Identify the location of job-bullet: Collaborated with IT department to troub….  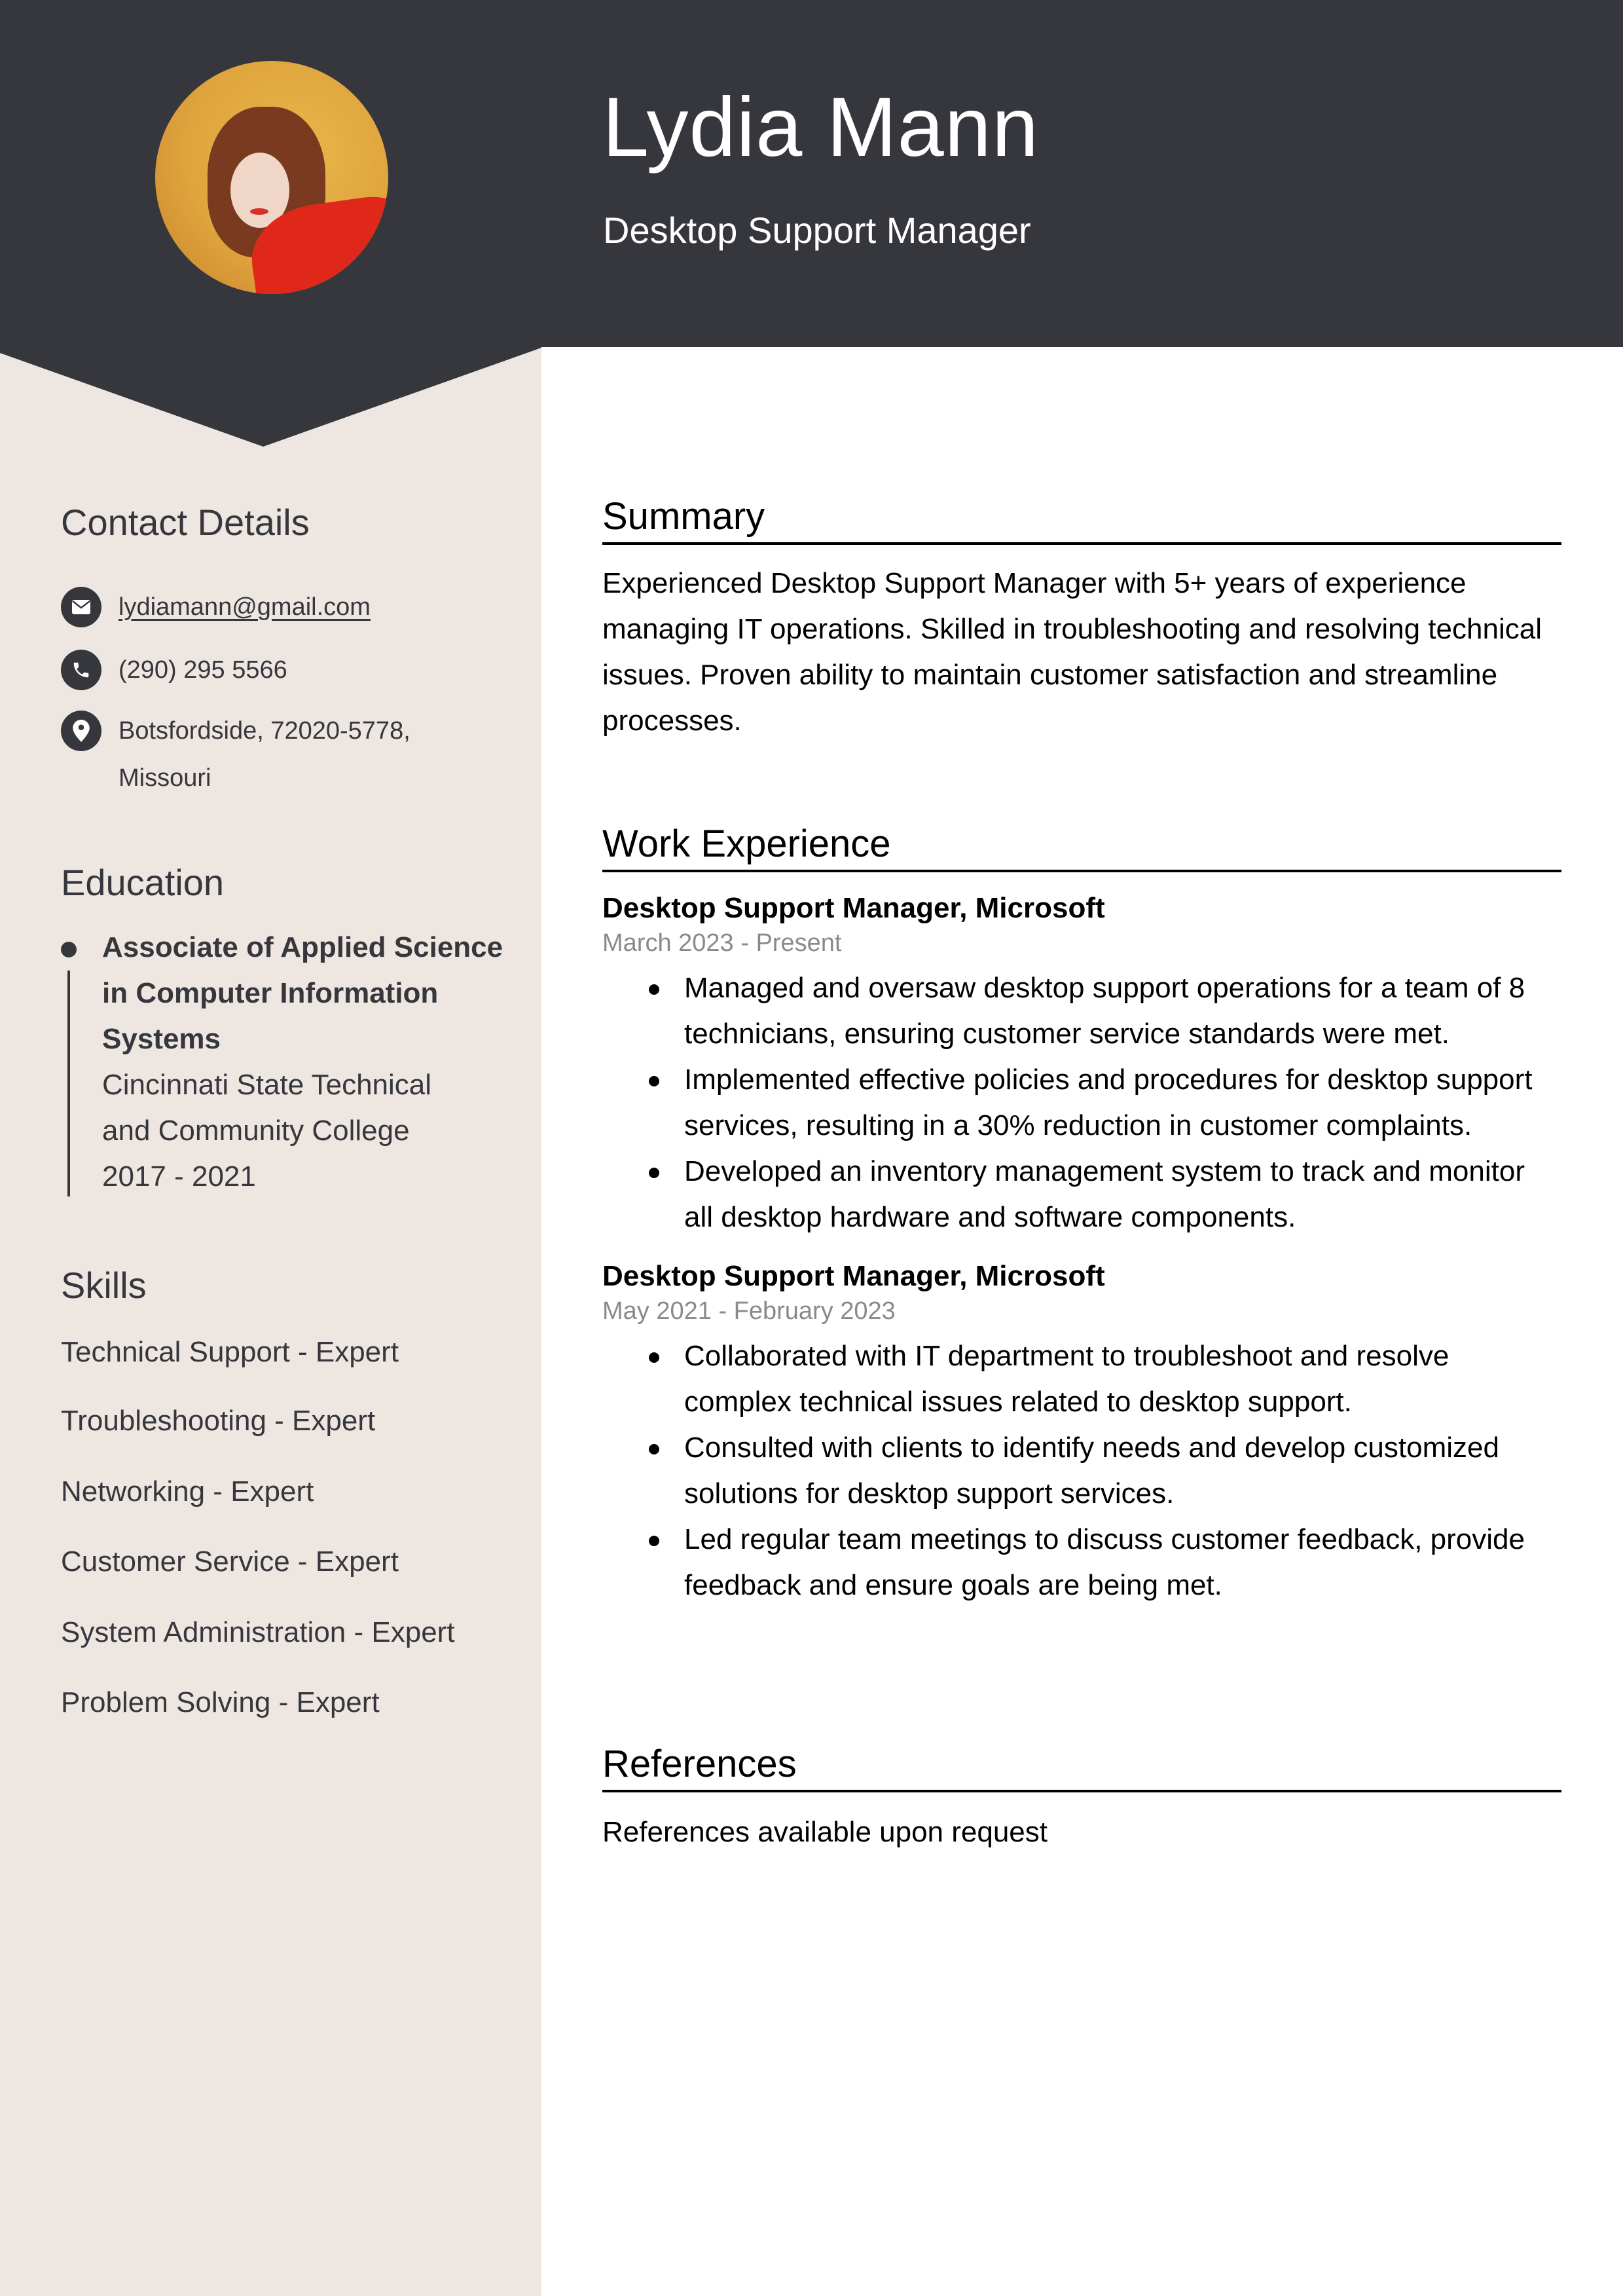
(1105, 1379).